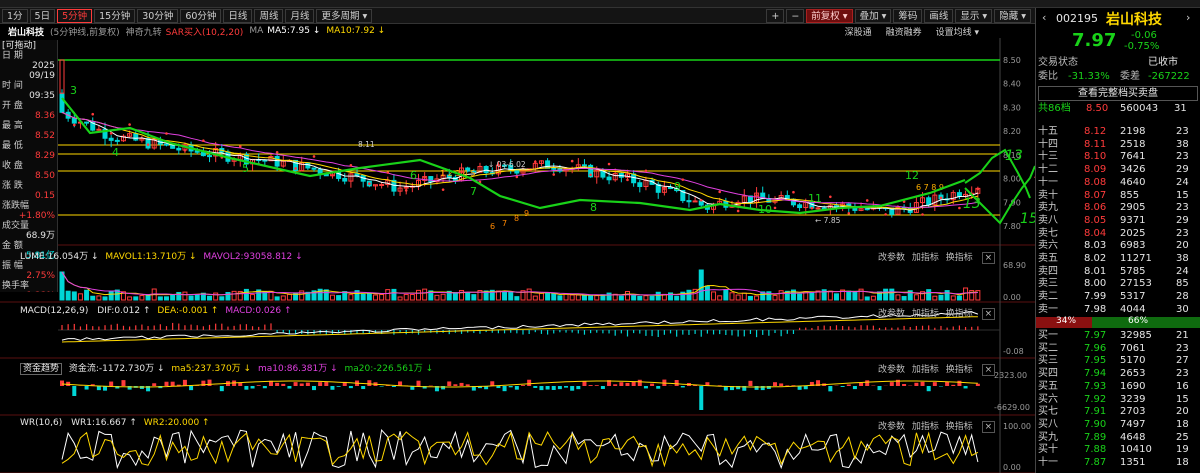  What do you see at coordinates (1118, 259) in the screenshot?
I see `sell-order-row: 卖五 8.02 11271 38` at bounding box center [1118, 259].